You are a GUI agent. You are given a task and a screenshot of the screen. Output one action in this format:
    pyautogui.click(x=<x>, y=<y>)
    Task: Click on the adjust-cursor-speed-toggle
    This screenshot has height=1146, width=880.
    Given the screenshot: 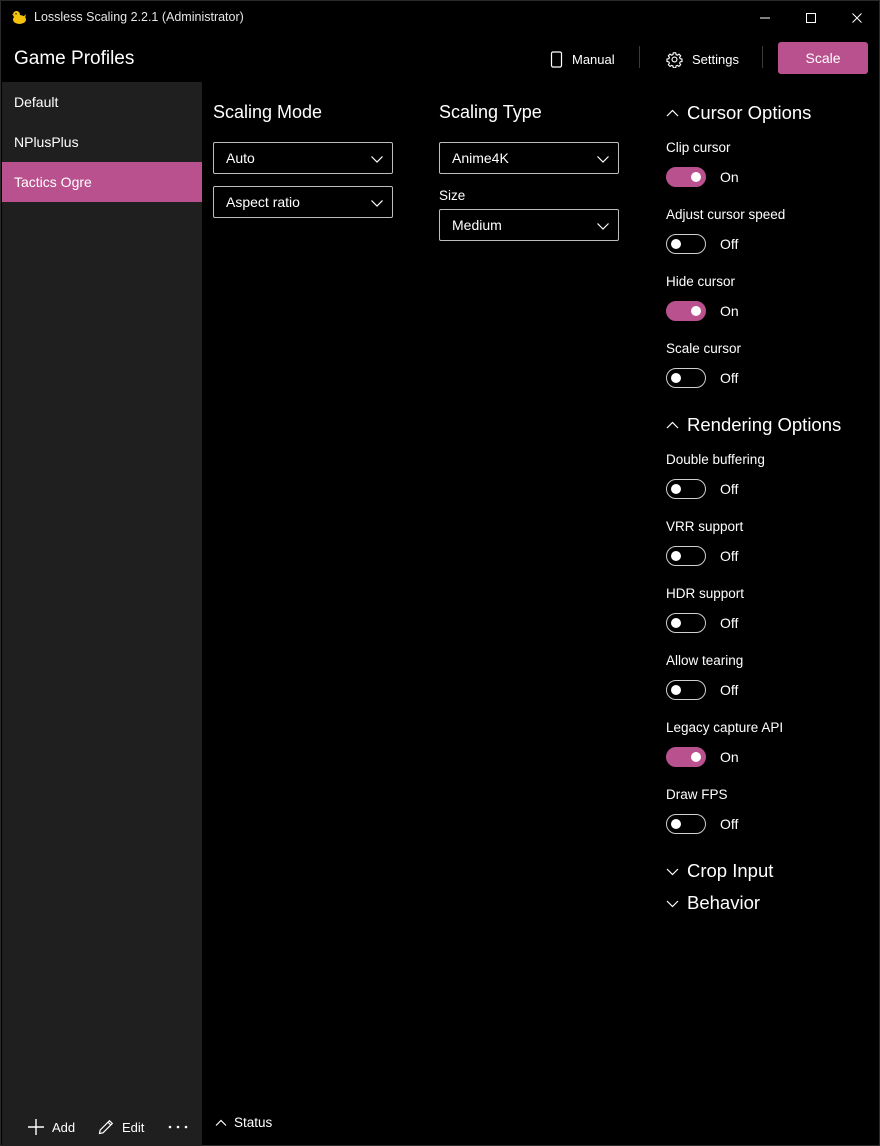 What is the action you would take?
    pyautogui.click(x=686, y=244)
    